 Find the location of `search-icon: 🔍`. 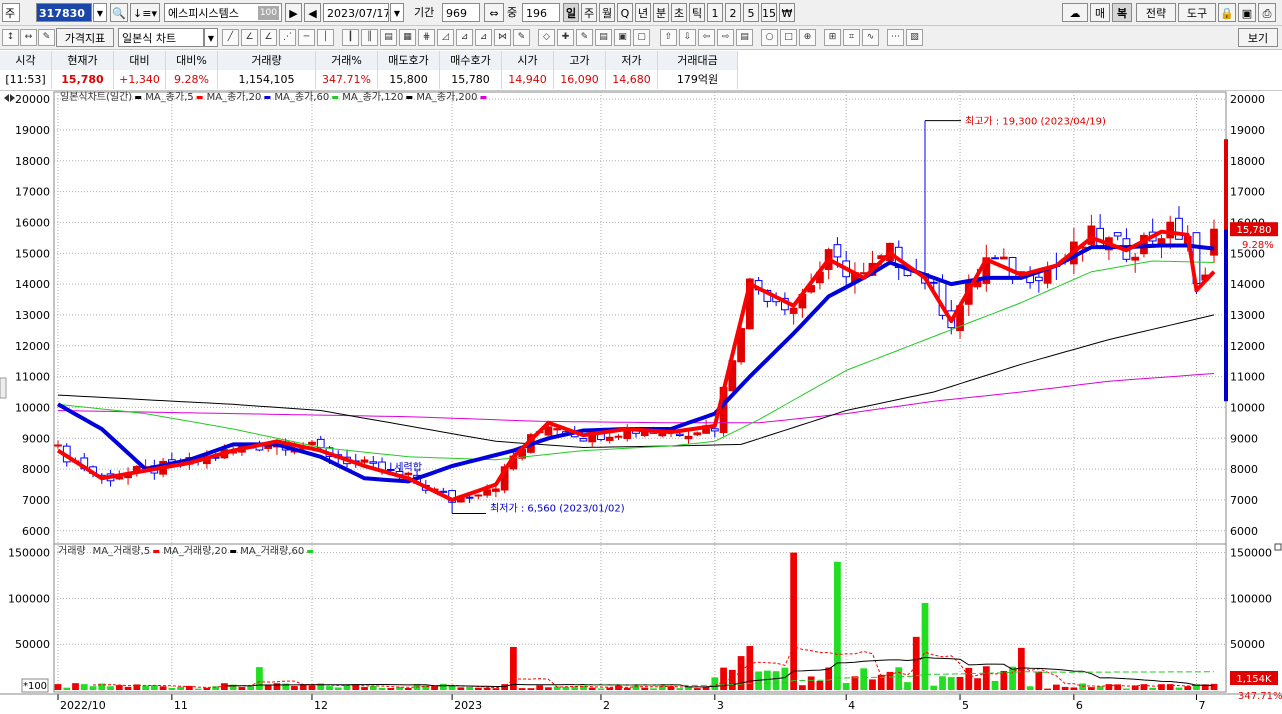

search-icon: 🔍 is located at coordinates (119, 12).